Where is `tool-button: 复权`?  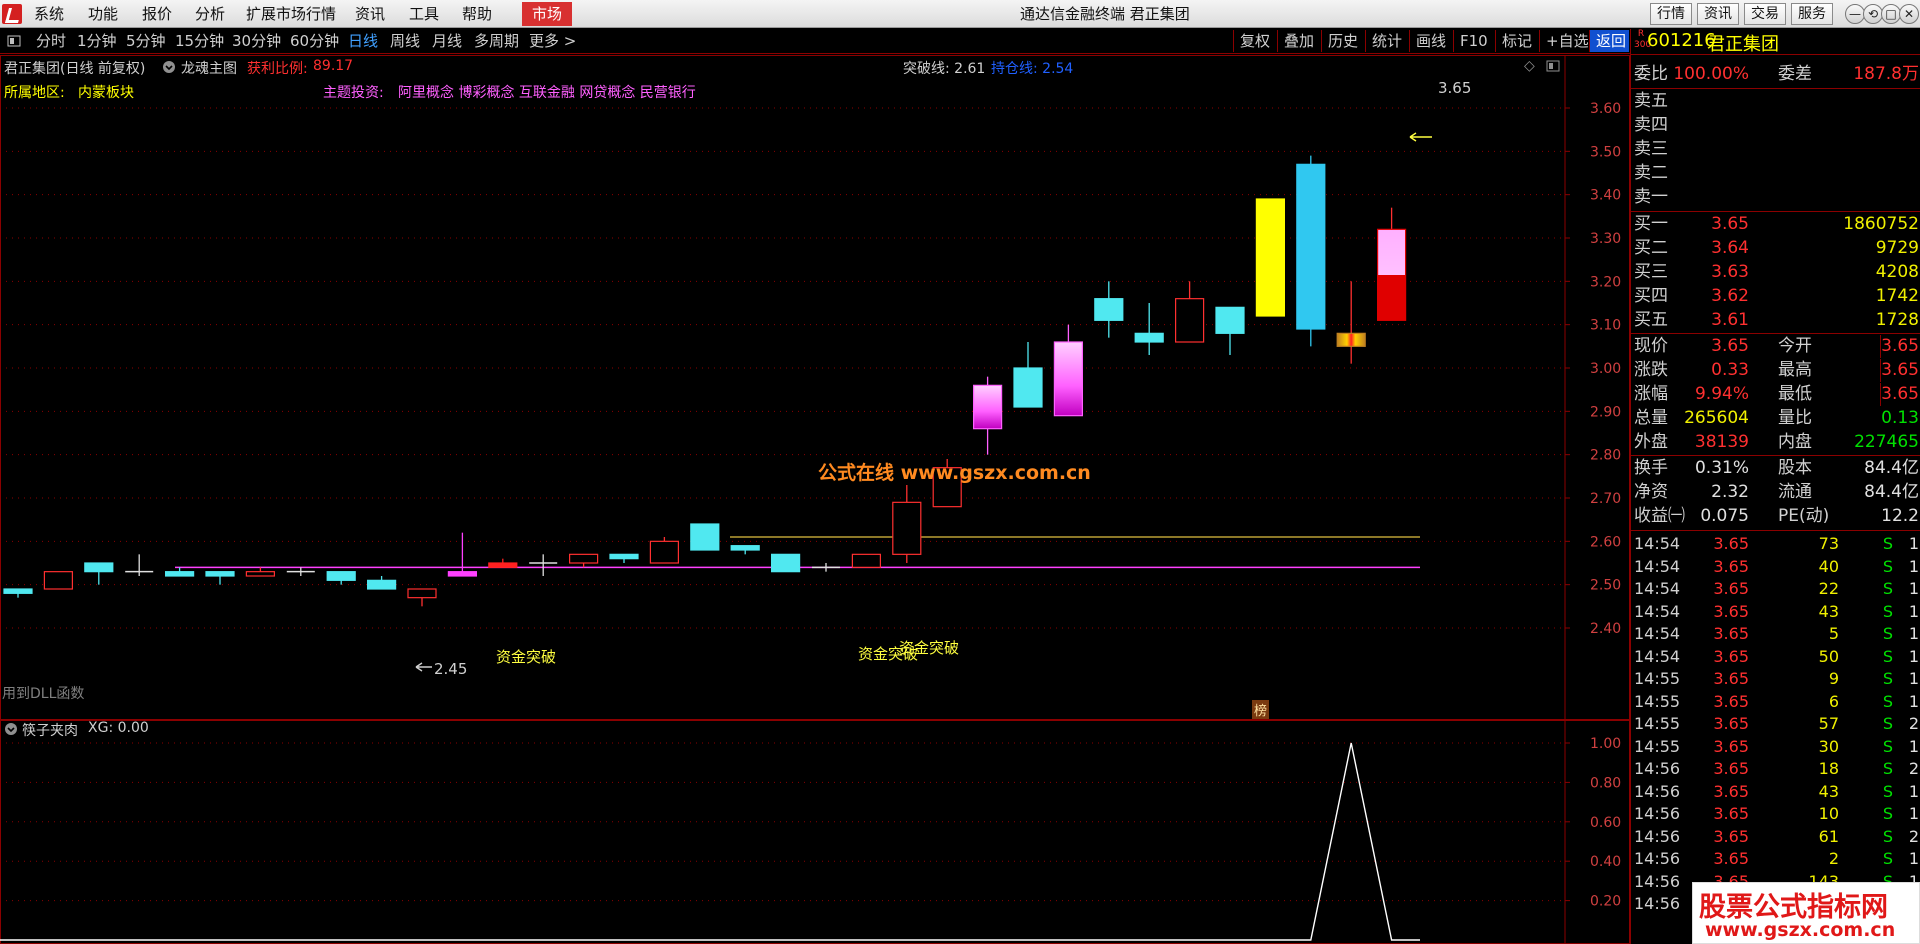
tool-button: 复权 is located at coordinates (1255, 41).